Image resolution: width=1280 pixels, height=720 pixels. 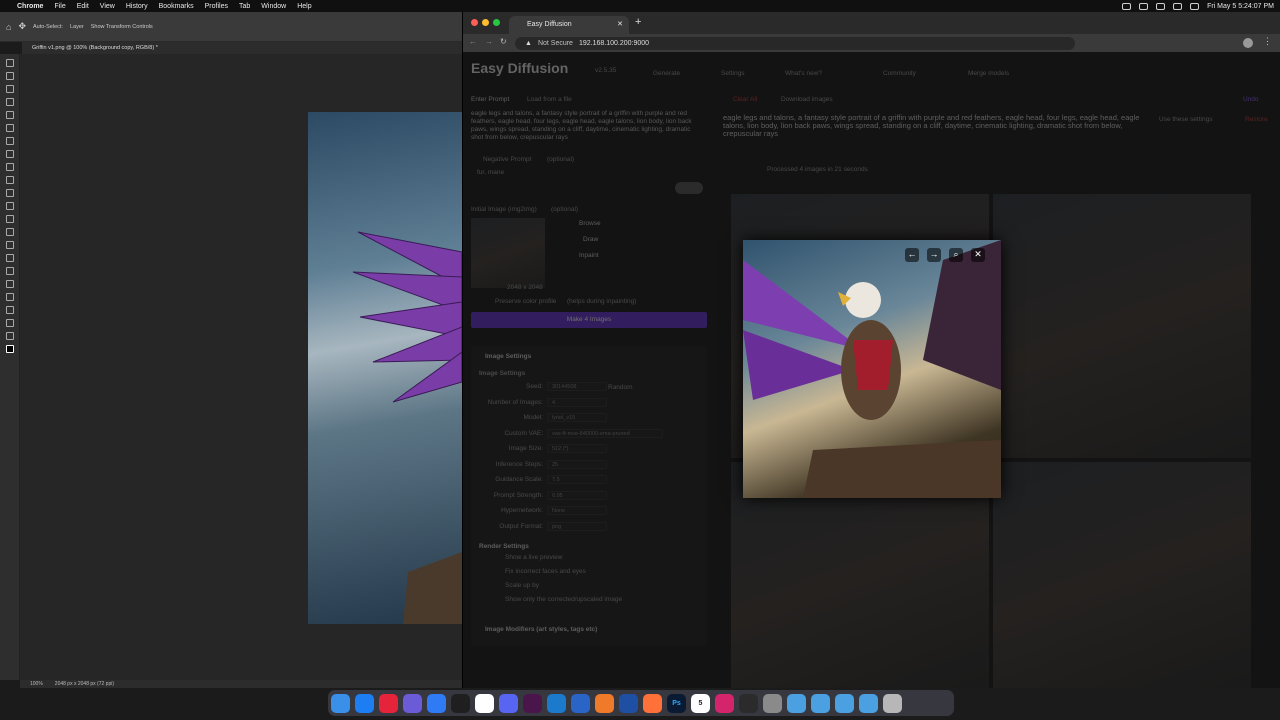 What do you see at coordinates (83, 6) in the screenshot?
I see `menu-edit: Edit` at bounding box center [83, 6].